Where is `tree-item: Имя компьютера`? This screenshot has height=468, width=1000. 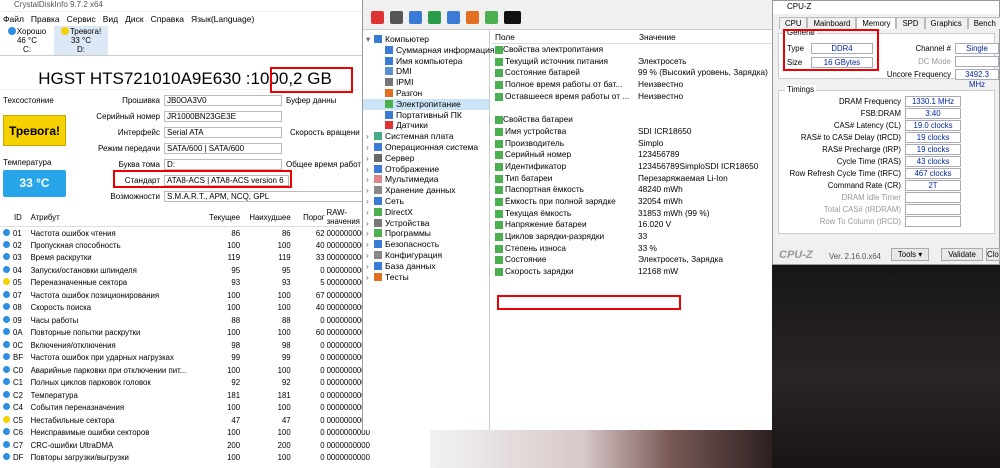 tree-item: Имя компьютера is located at coordinates (426, 61).